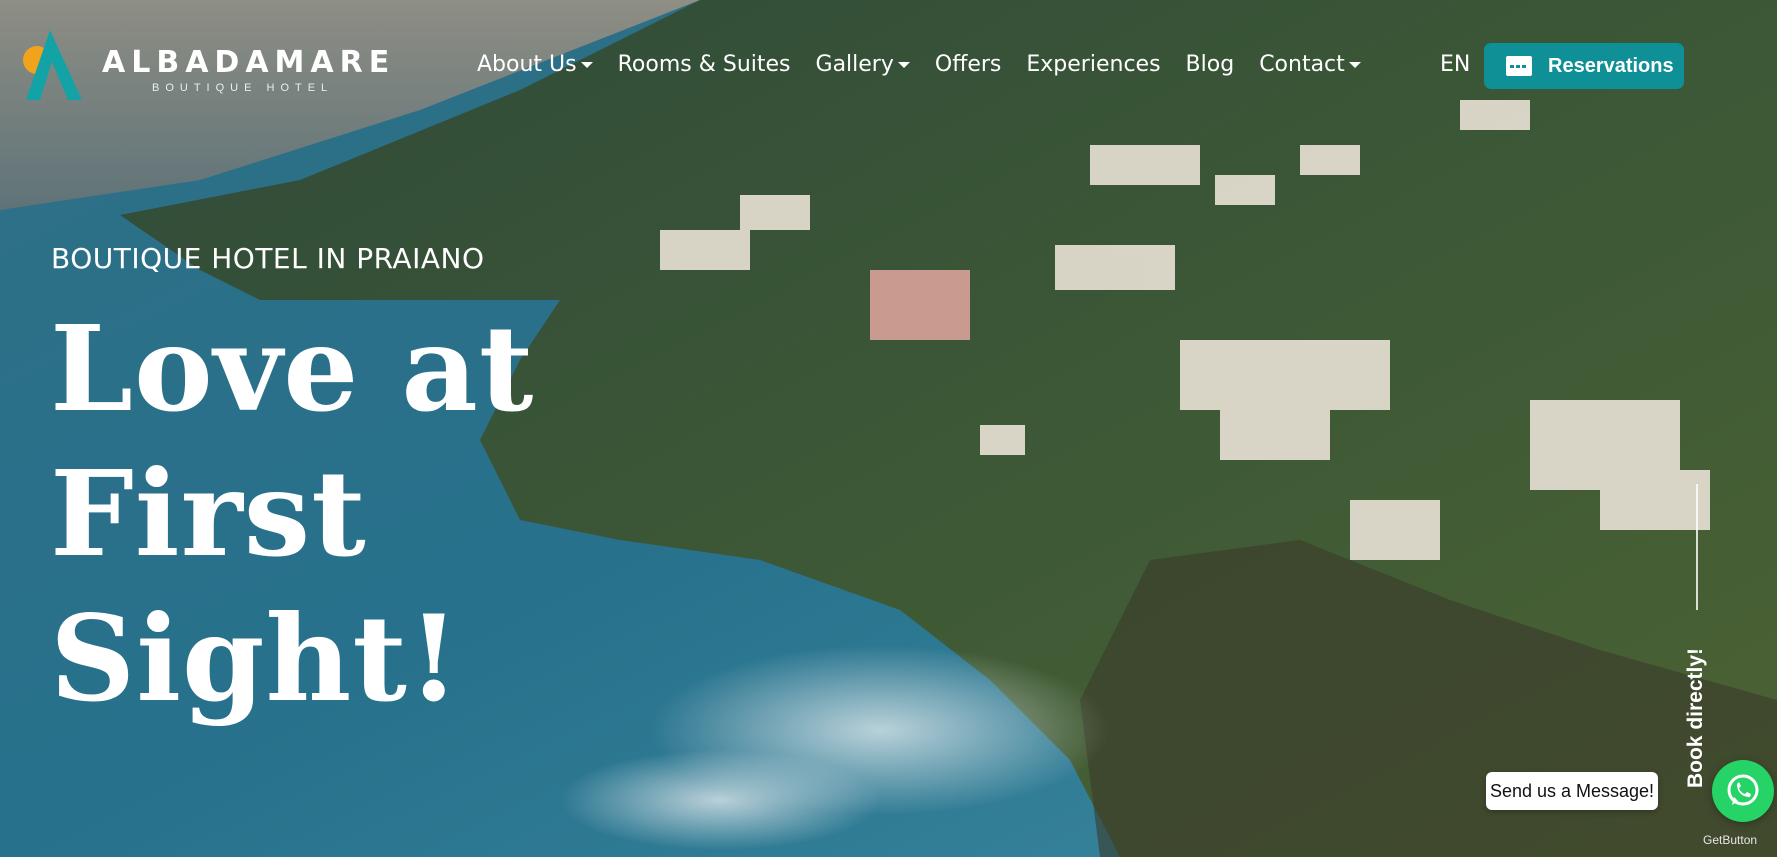  Describe the element at coordinates (292, 441) in the screenshot. I see `headline-line-1: Love at First` at that location.